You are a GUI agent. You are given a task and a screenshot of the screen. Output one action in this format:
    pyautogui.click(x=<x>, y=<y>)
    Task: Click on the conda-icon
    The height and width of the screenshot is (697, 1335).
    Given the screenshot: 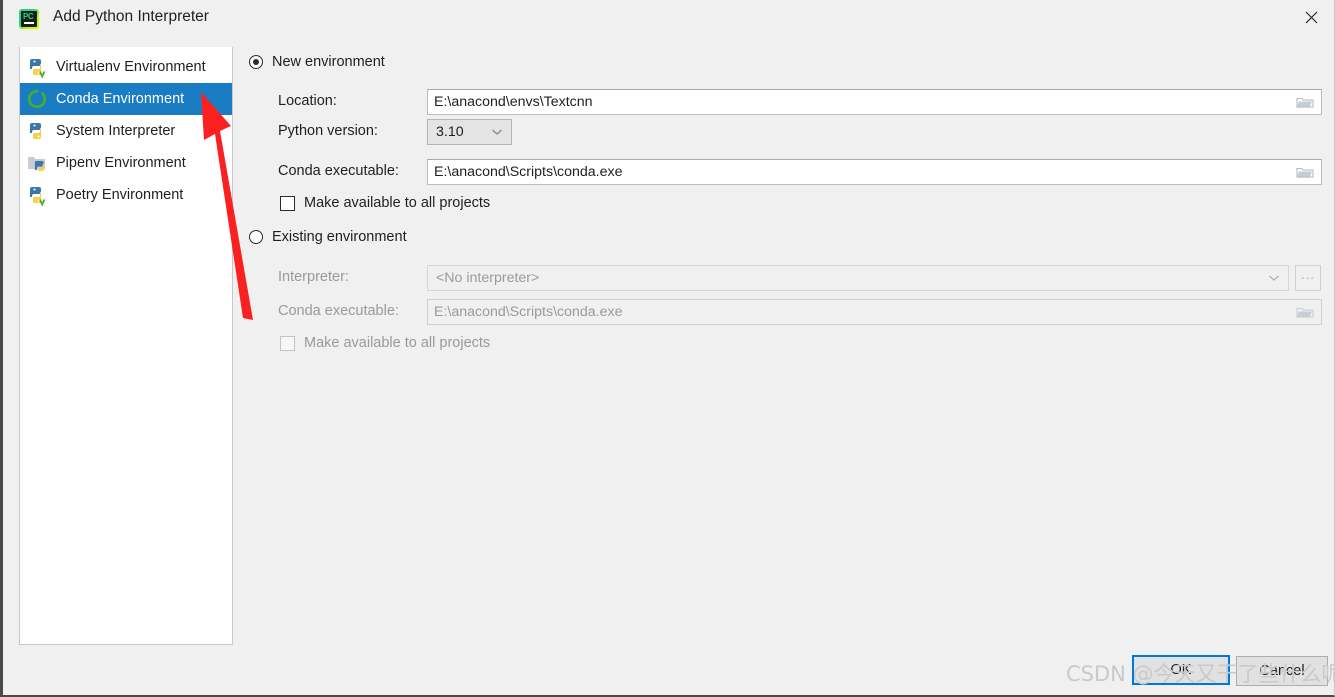 What is the action you would take?
    pyautogui.click(x=37, y=99)
    